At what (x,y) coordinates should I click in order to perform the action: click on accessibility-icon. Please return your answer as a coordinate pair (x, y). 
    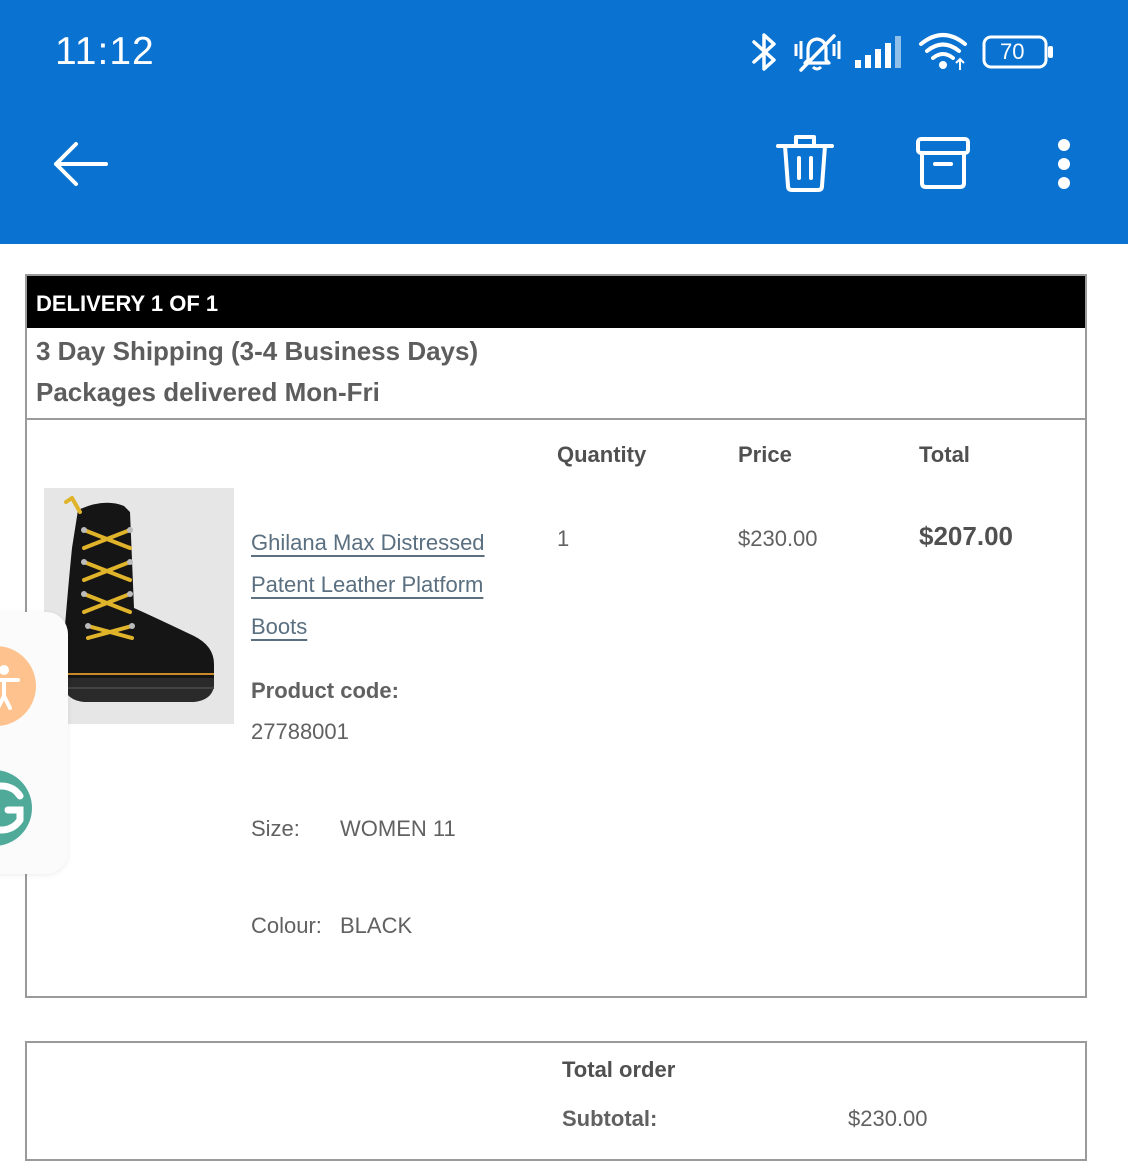
    Looking at the image, I should click on (10, 687).